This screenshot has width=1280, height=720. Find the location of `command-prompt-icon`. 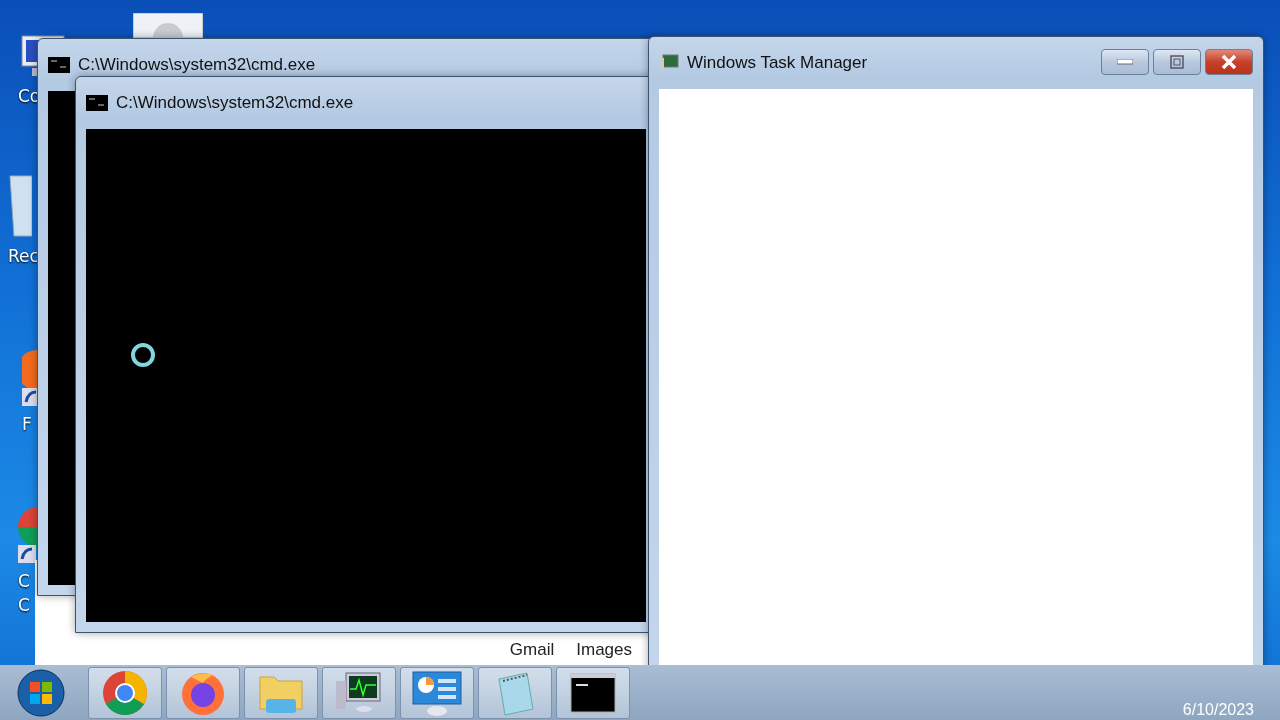

command-prompt-icon is located at coordinates (593, 692).